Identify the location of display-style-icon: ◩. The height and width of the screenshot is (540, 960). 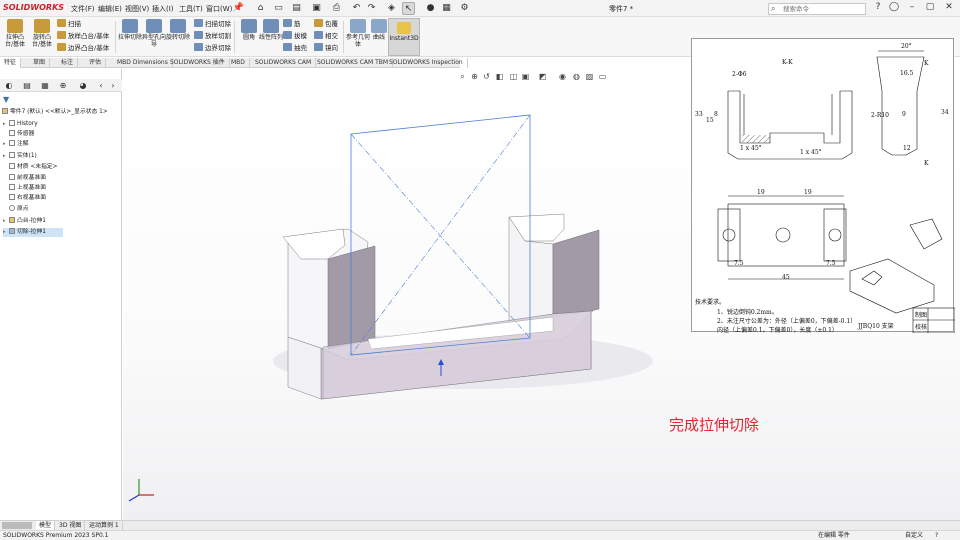
(542, 76).